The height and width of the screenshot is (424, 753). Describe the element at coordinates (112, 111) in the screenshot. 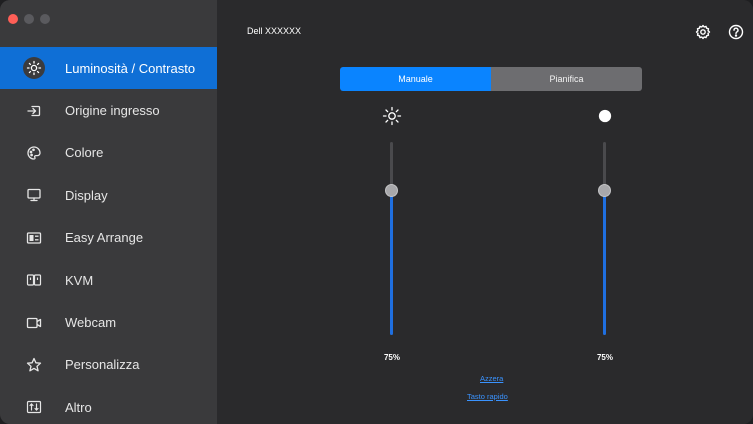

I see `sidebar-item-label: Origine ingresso` at that location.